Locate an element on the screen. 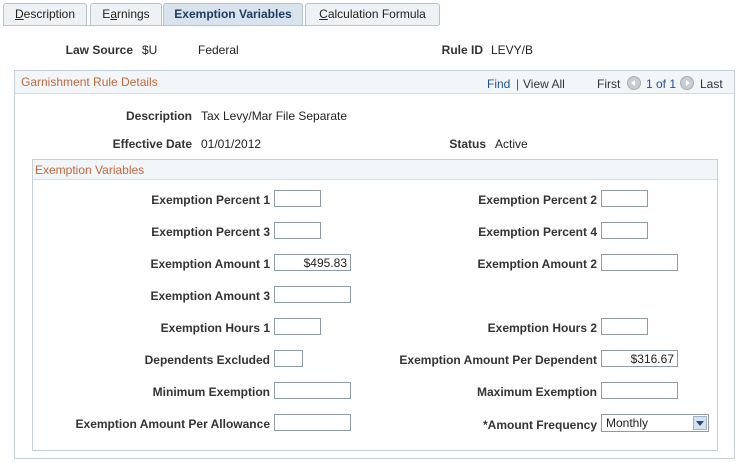 Image resolution: width=737 pixels, height=462 pixels. next-arrow-icon is located at coordinates (687, 83).